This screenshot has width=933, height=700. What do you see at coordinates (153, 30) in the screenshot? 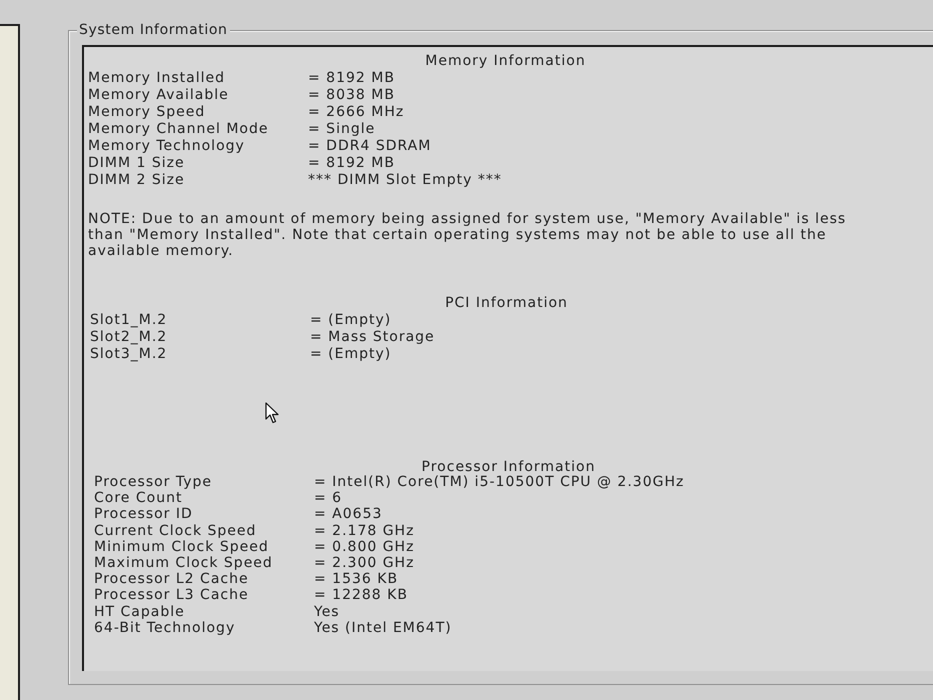
I see `group-box-title: System Information` at bounding box center [153, 30].